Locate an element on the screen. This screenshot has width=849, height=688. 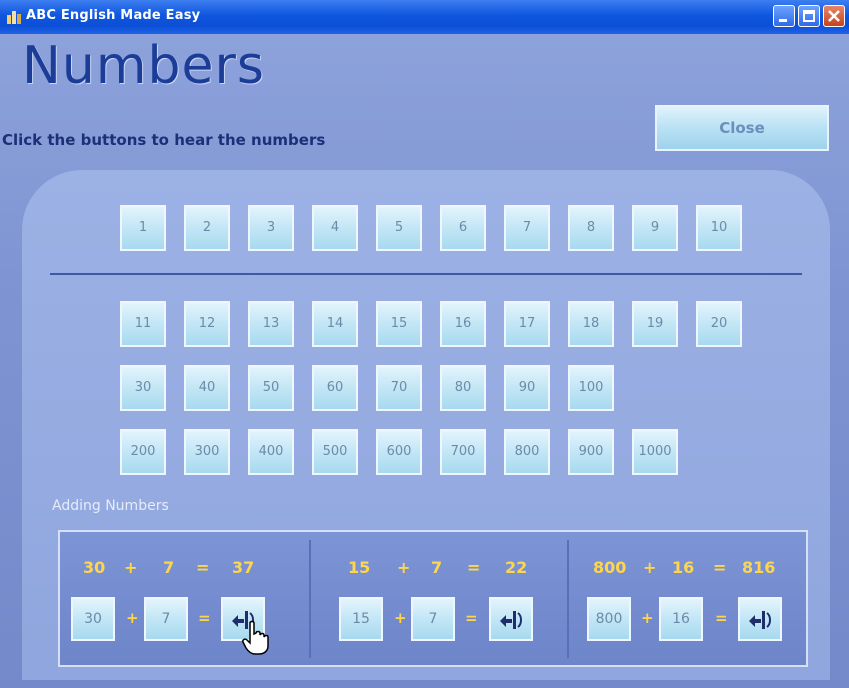
number-button-40: 40 is located at coordinates (207, 388).